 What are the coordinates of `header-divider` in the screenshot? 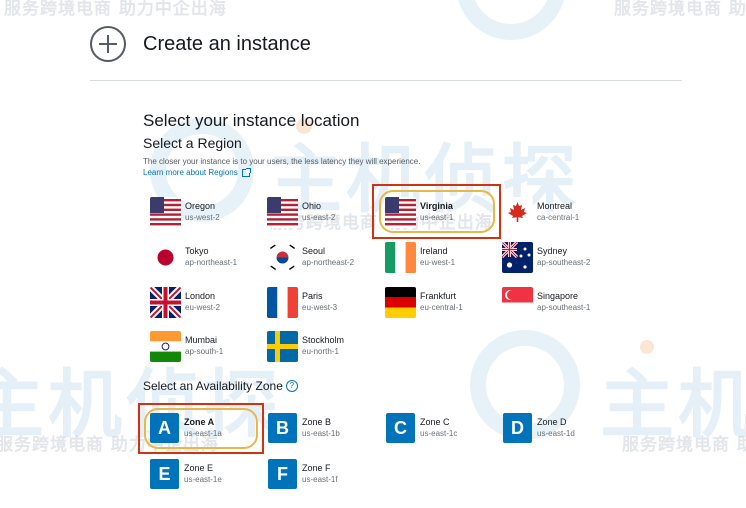 It's located at (386, 80).